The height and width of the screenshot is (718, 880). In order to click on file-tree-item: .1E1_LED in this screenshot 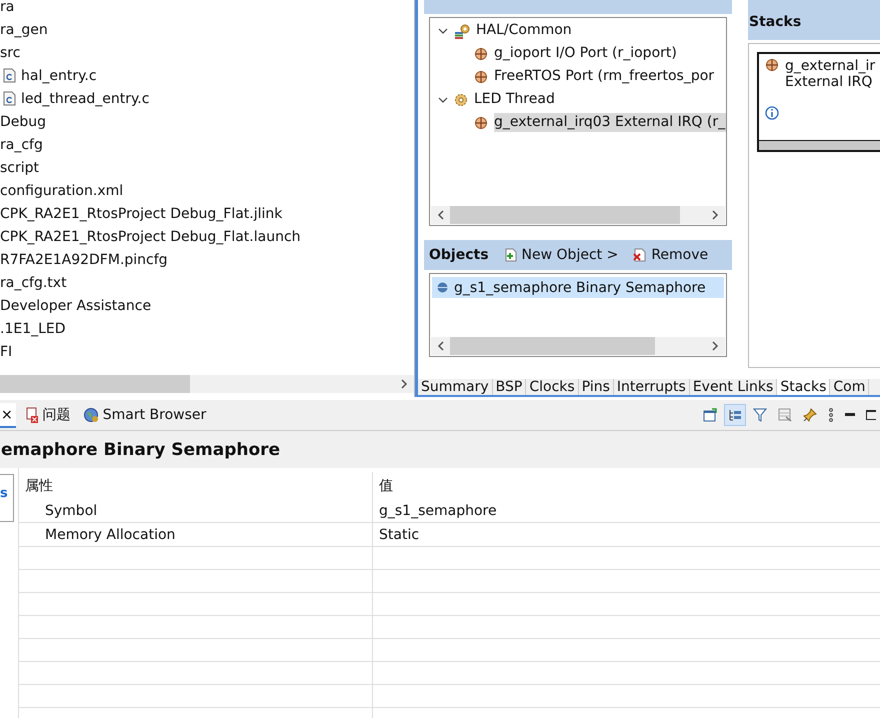, I will do `click(33, 328)`.